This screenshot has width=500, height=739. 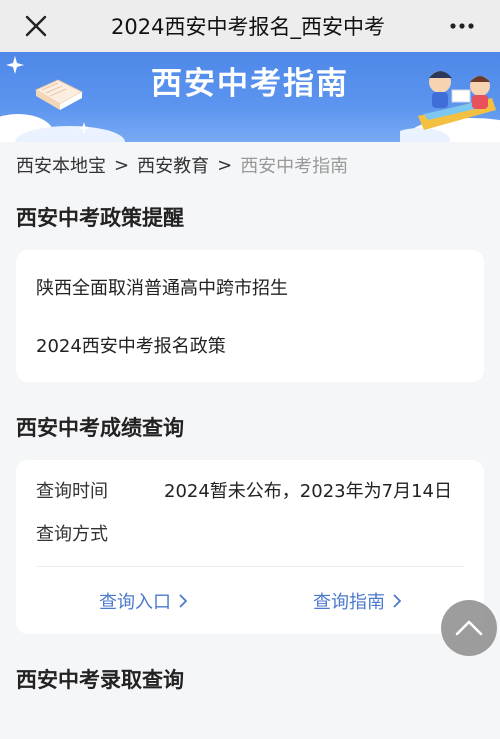 I want to click on query-time-row: 查询时间 2024暂未公布，2023年为7月14日, so click(x=250, y=491).